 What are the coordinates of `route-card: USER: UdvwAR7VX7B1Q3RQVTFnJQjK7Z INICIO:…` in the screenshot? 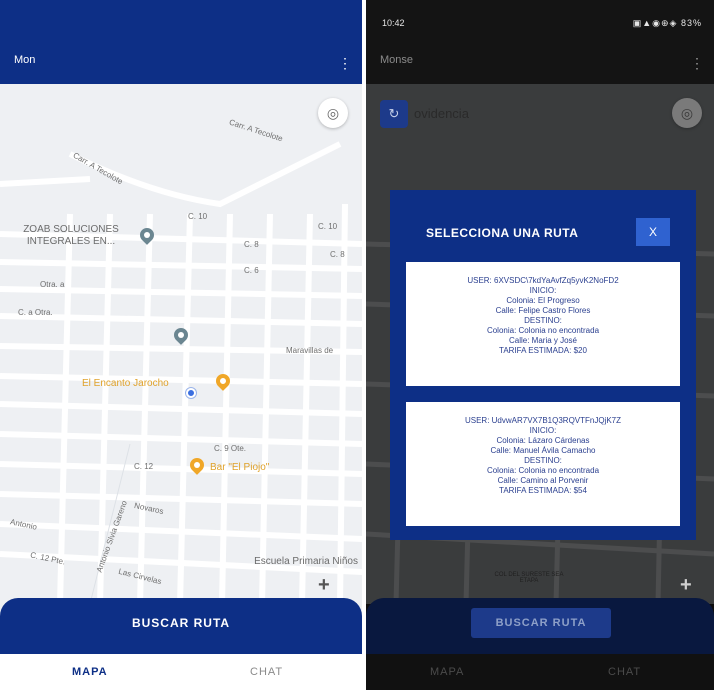 It's located at (543, 464).